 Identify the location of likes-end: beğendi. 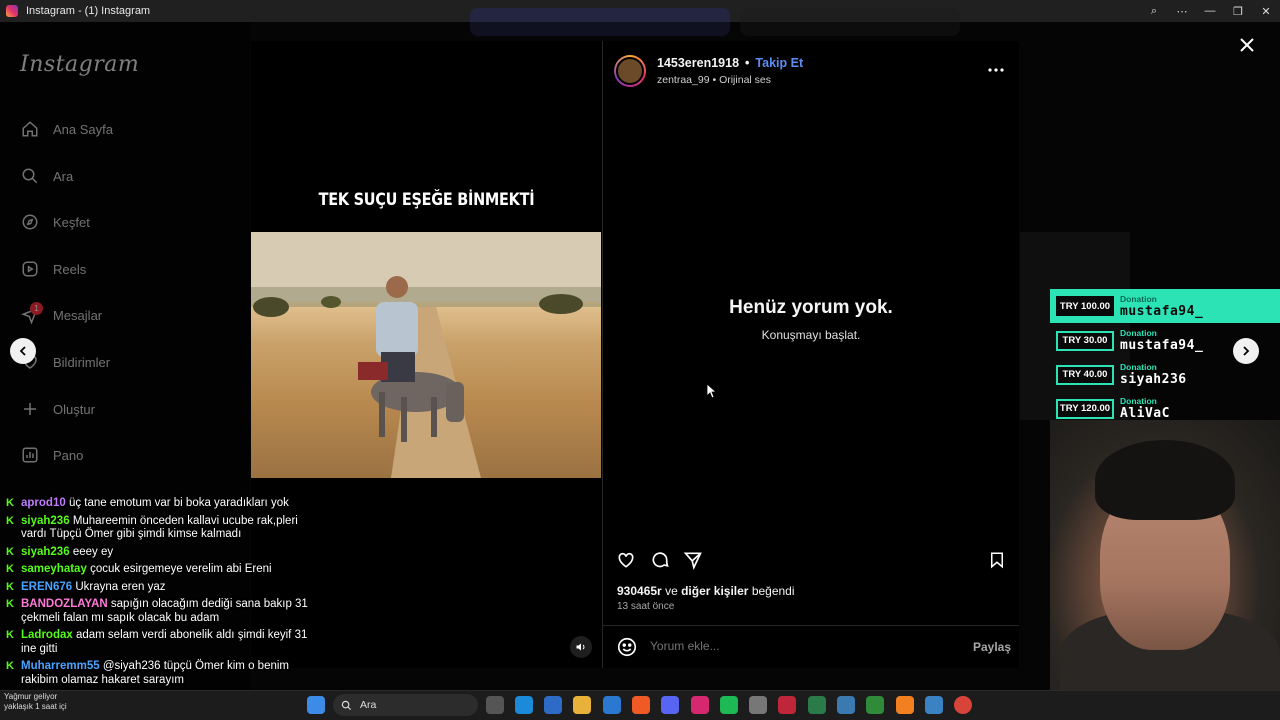
(773, 591).